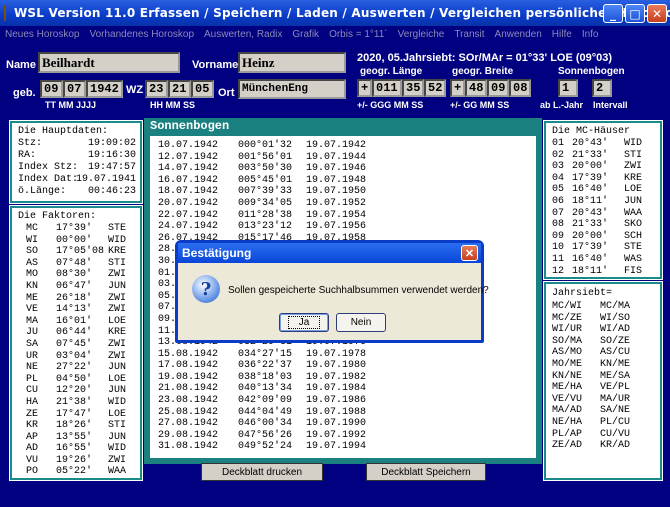 The width and height of the screenshot is (670, 507). I want to click on close-button: ✕, so click(657, 13).